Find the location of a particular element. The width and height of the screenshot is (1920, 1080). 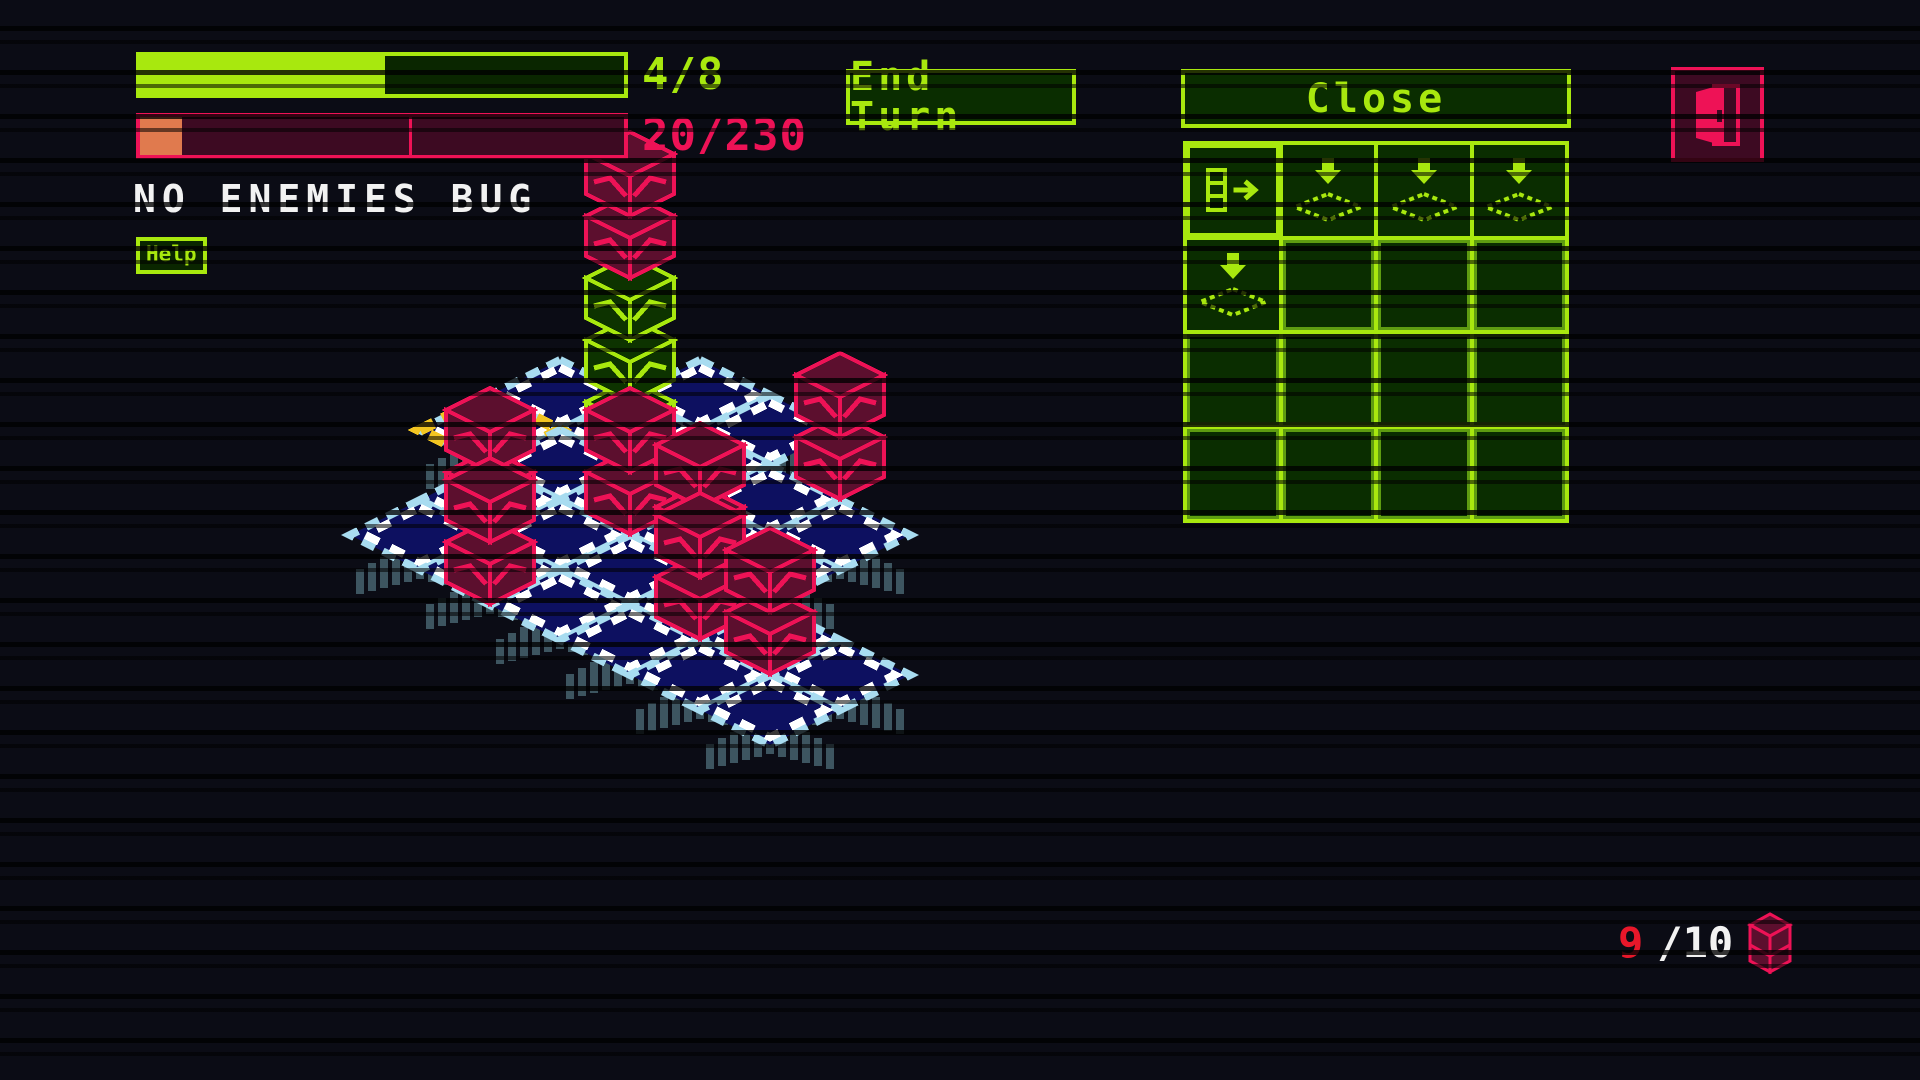

inventory-grid is located at coordinates (1376, 332).